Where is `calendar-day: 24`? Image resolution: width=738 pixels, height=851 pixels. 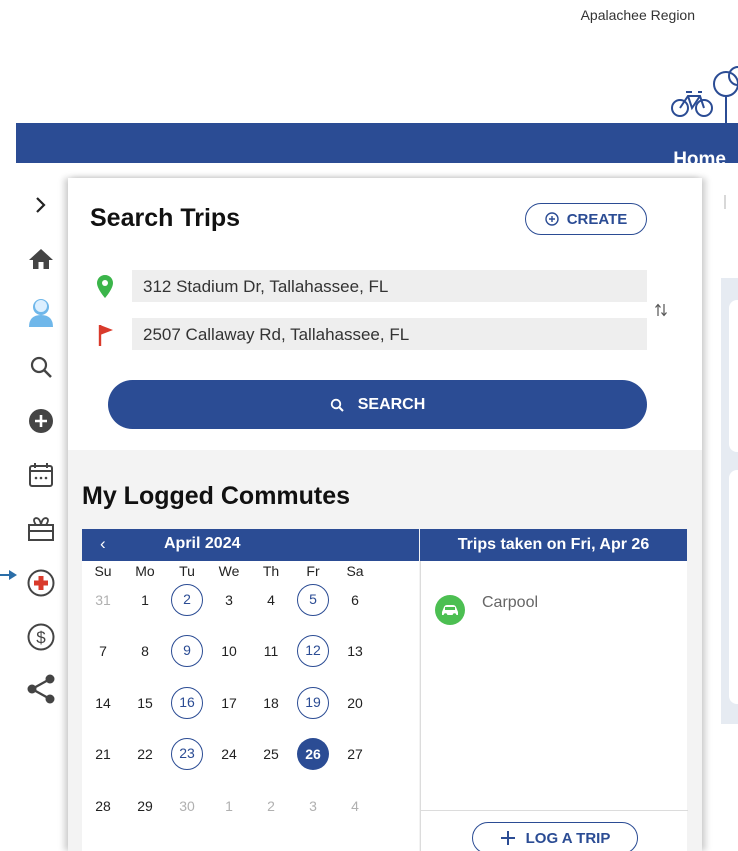 calendar-day: 24 is located at coordinates (229, 754).